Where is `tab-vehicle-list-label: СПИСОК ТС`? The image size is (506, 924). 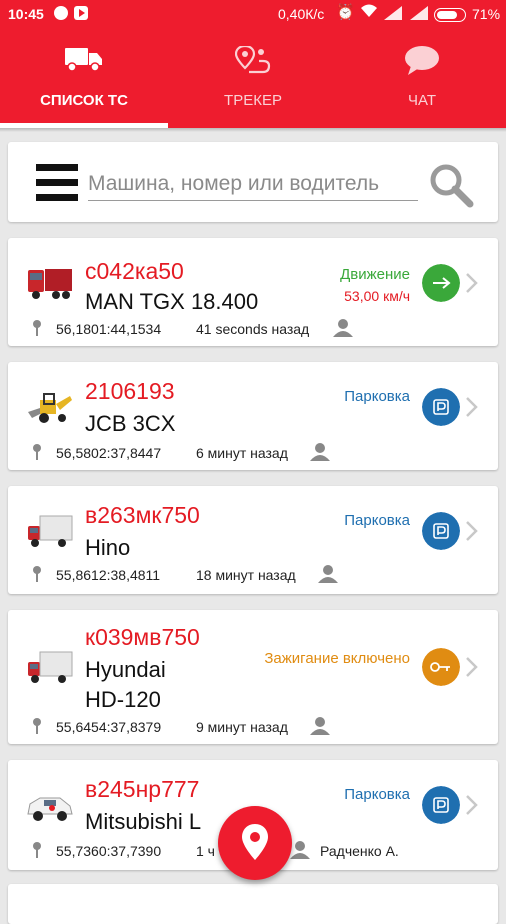 tab-vehicle-list-label: СПИСОК ТС is located at coordinates (84, 100).